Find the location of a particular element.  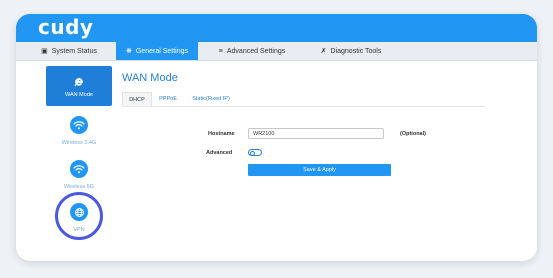

sidebar-item-label: Wireless 5G is located at coordinates (79, 187).